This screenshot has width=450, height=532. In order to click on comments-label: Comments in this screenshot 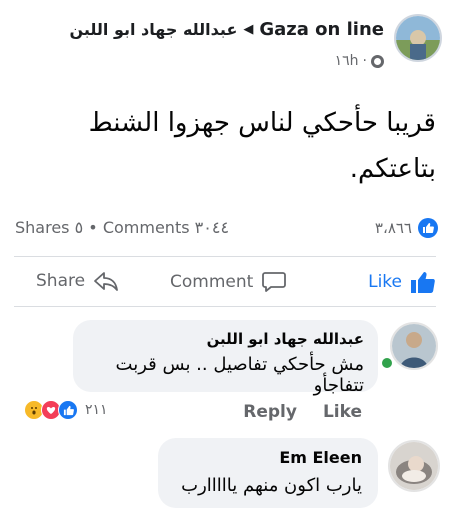, I will do `click(146, 227)`.